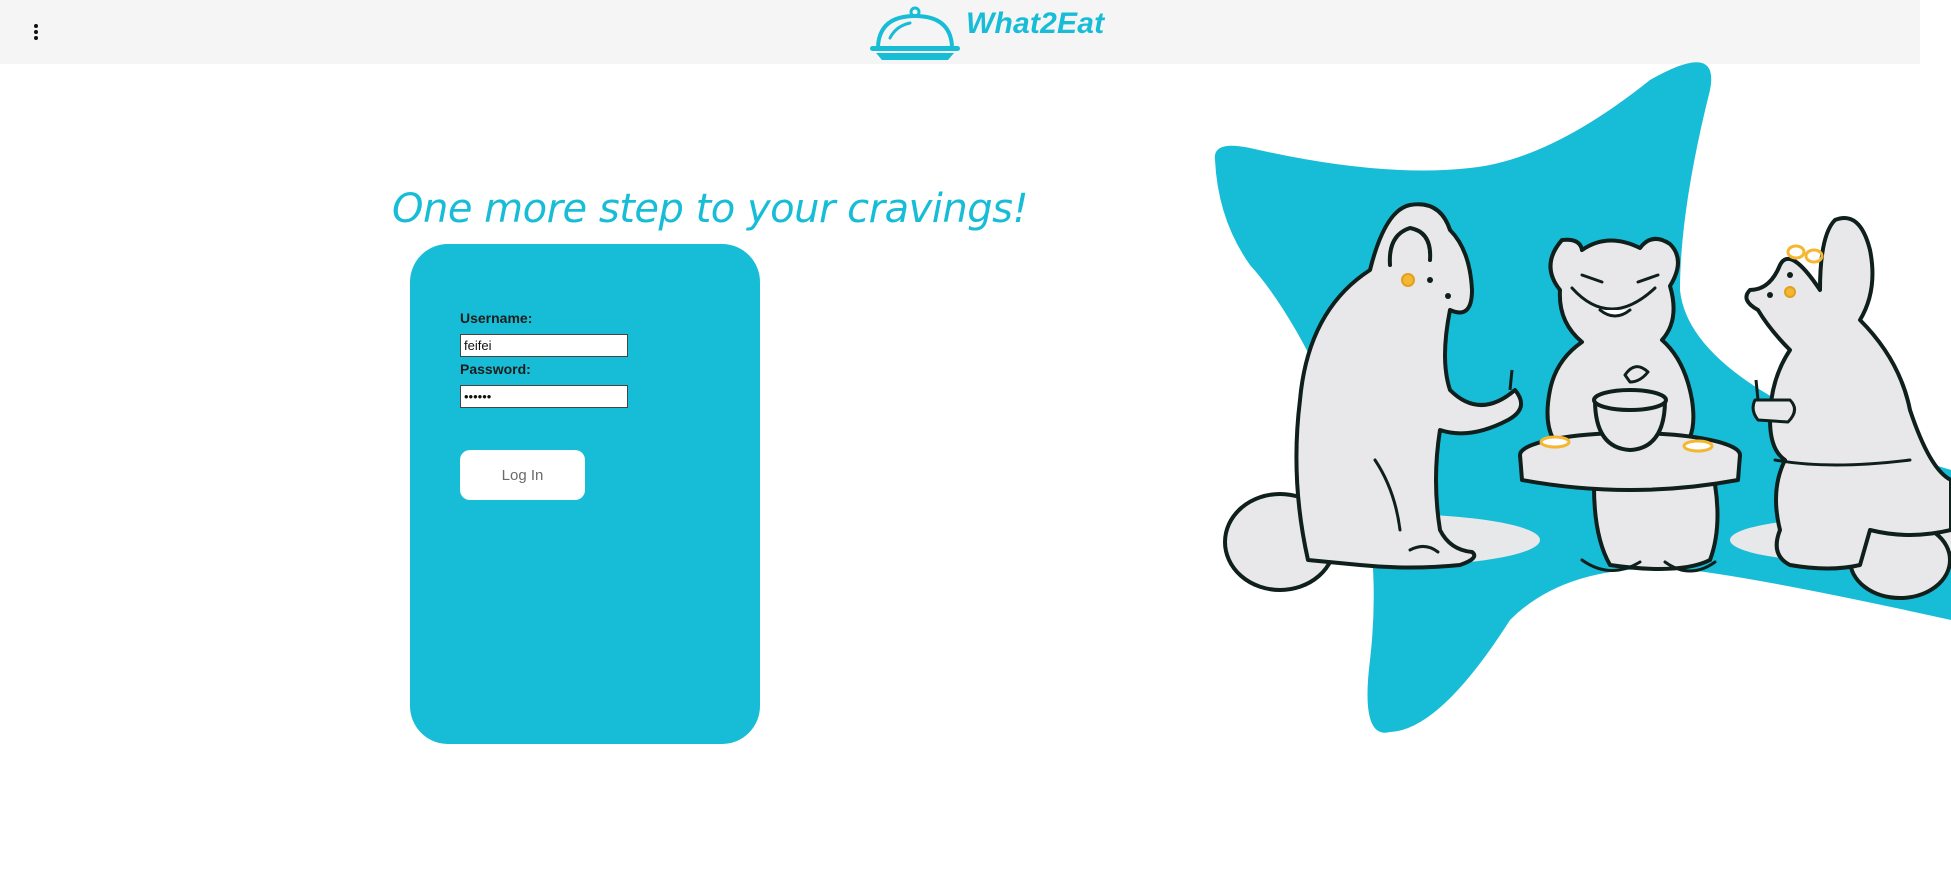 The height and width of the screenshot is (880, 1951). Describe the element at coordinates (1035, 23) in the screenshot. I see `brand-name: What2Eat` at that location.